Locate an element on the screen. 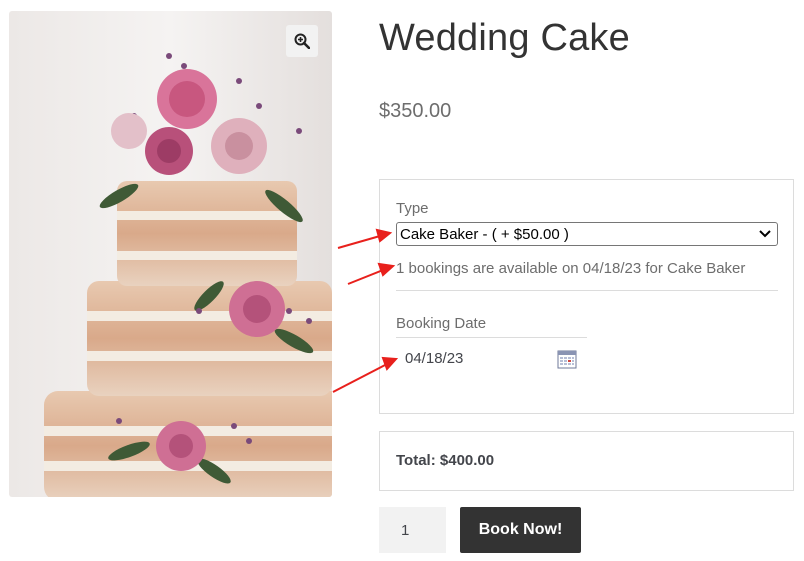  annotation-arrow-availability is located at coordinates (365, 277).